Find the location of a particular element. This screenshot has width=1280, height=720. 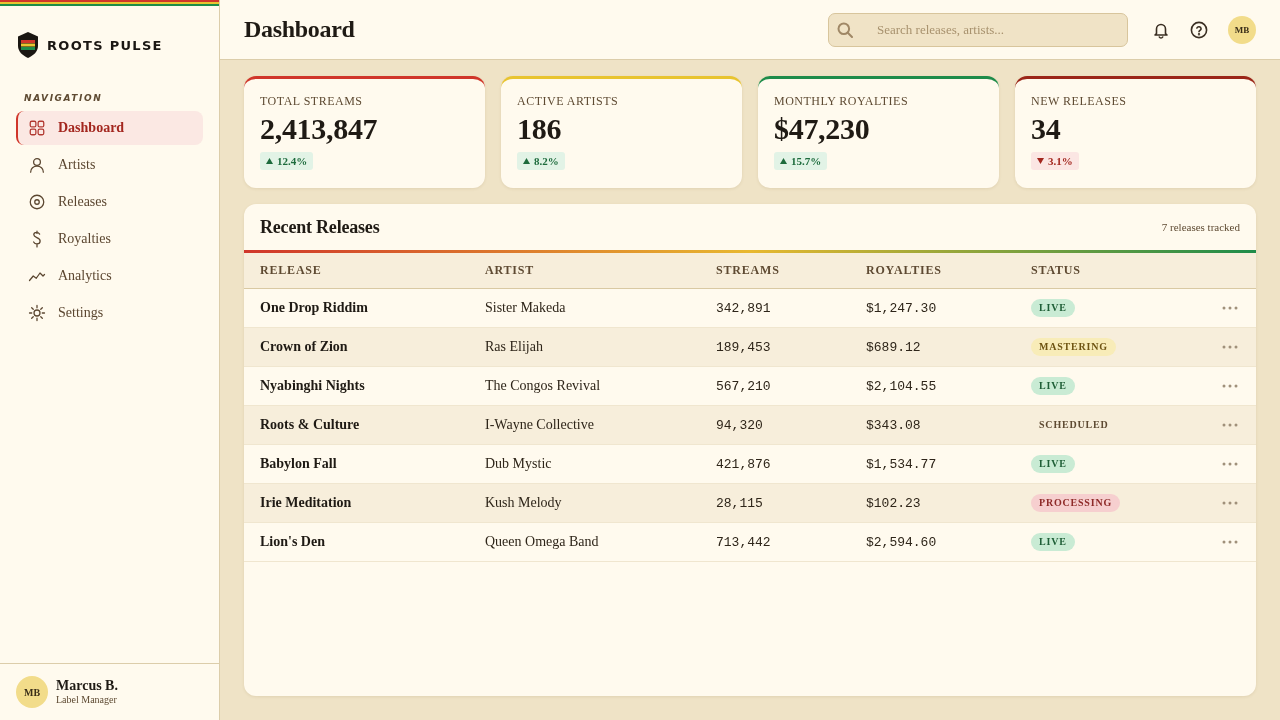

artist-name: Kush Melody is located at coordinates (524, 503).